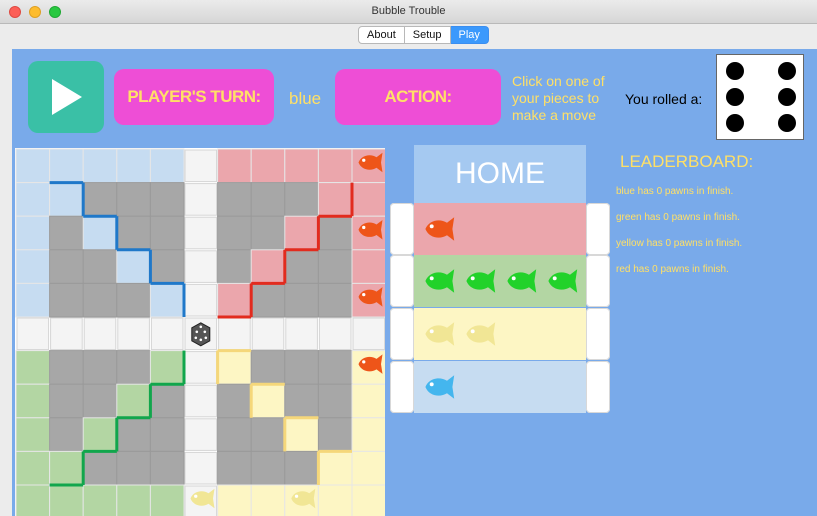 The height and width of the screenshot is (516, 817). I want to click on players-turn-label: PLAYER'S TURN:, so click(194, 97).